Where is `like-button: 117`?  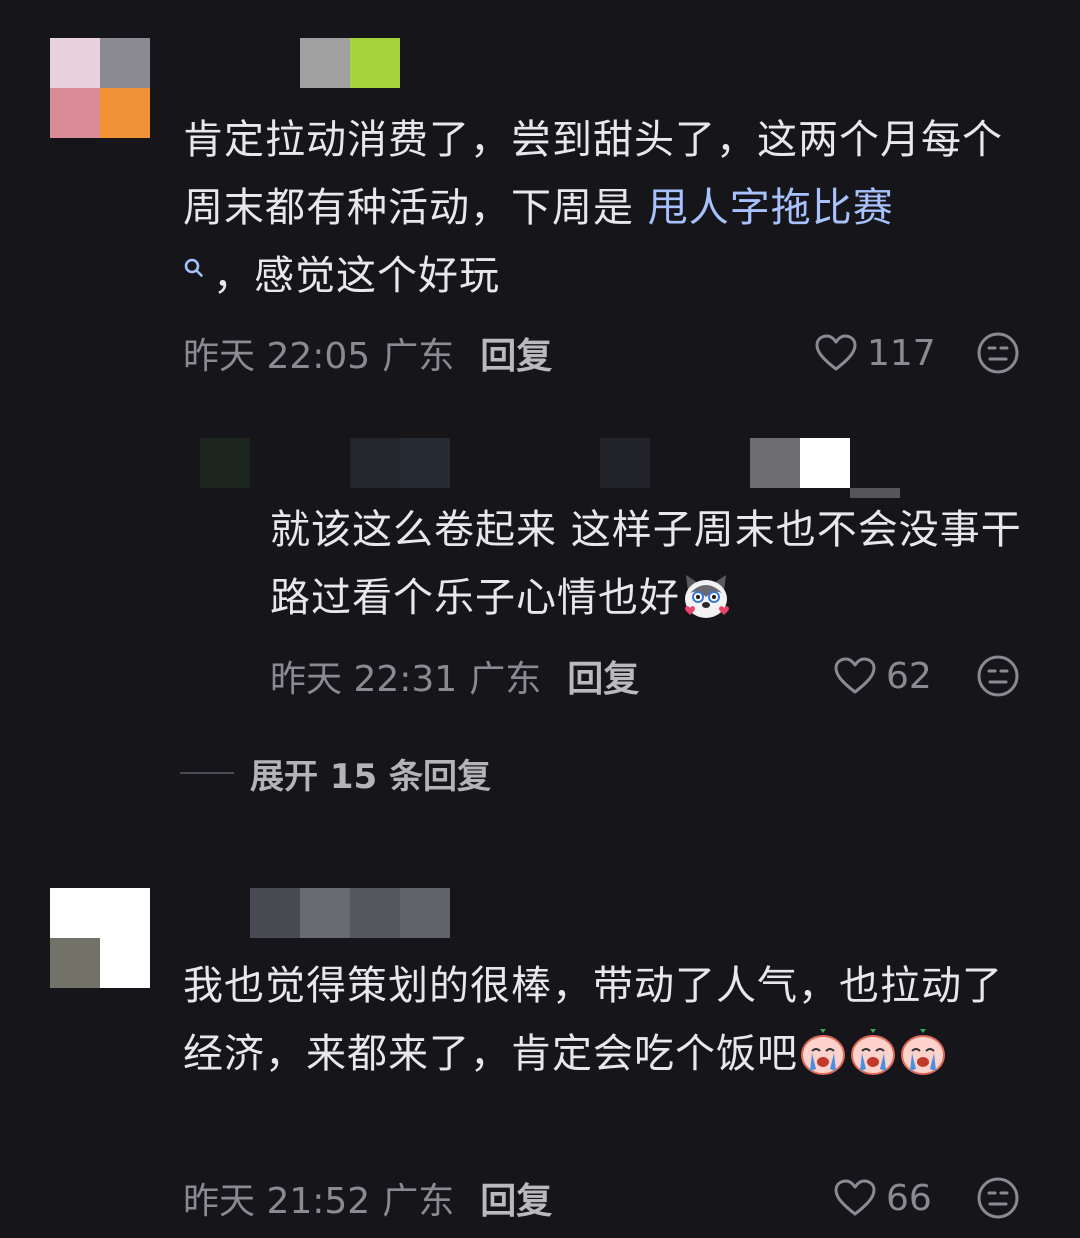
like-button: 117 is located at coordinates (875, 353).